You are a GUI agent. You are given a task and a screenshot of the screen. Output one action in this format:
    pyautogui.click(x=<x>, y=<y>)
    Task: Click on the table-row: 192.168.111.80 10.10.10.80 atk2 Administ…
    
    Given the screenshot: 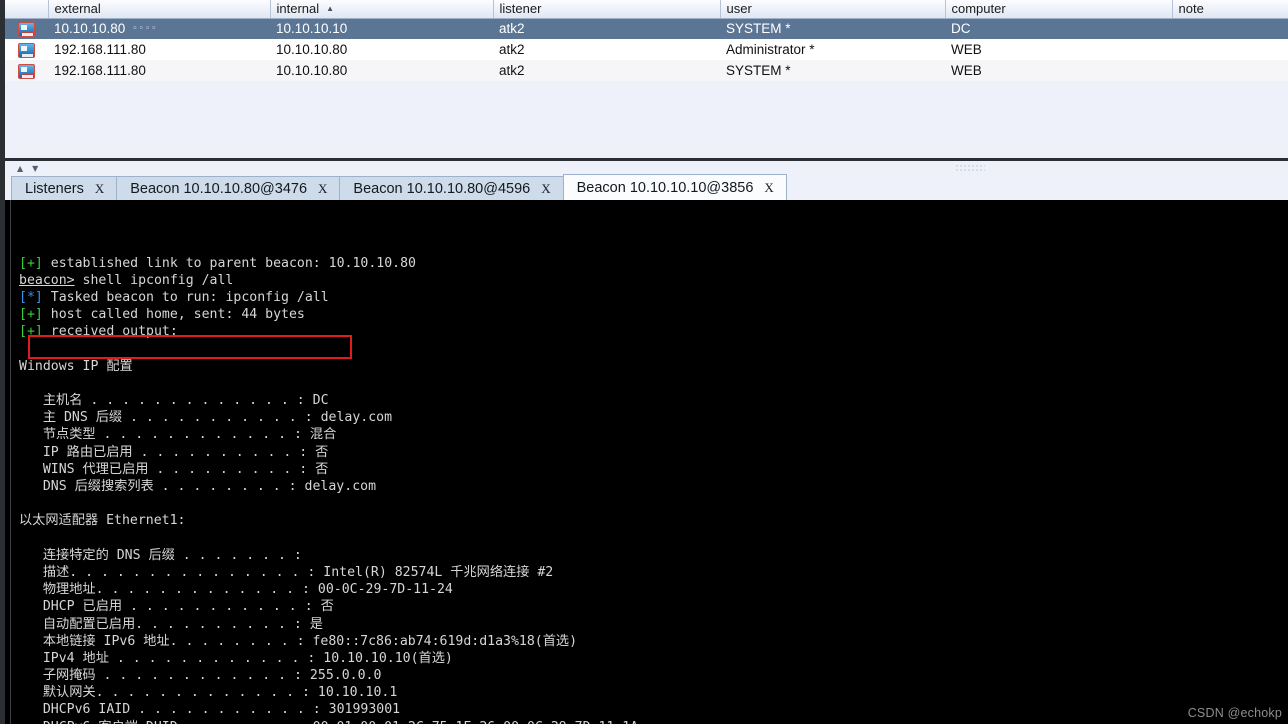 What is the action you would take?
    pyautogui.click(x=646, y=49)
    